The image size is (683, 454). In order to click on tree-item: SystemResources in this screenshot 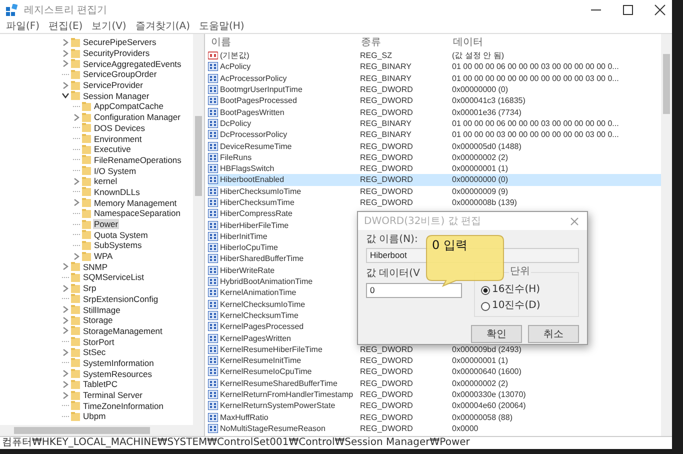, I will do `click(117, 373)`.